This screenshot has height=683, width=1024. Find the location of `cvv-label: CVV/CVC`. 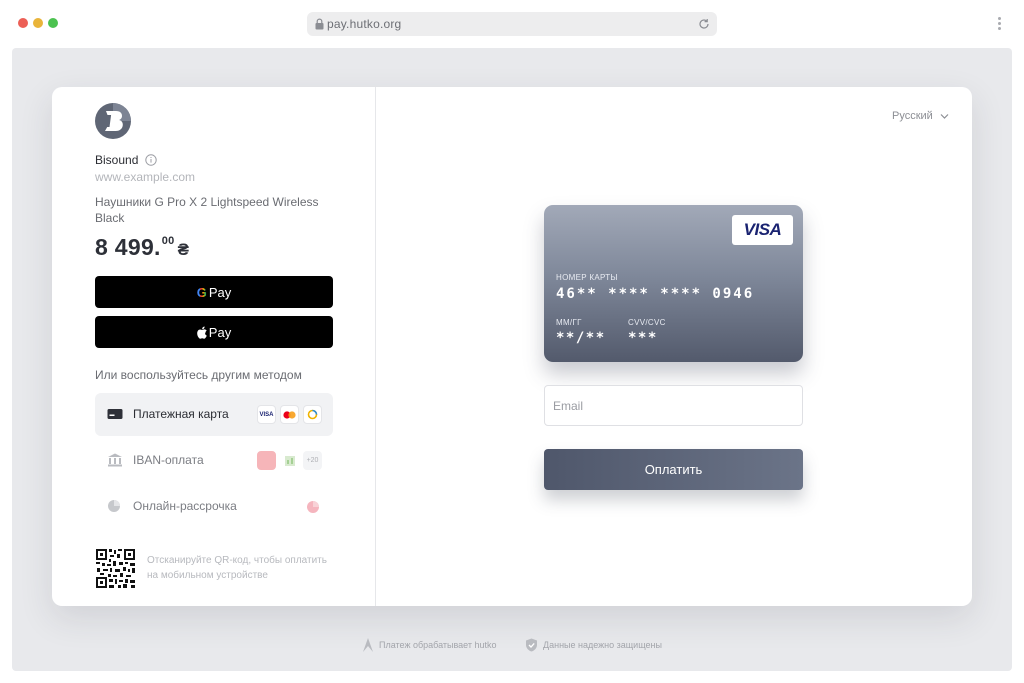

cvv-label: CVV/CVC is located at coordinates (647, 322).